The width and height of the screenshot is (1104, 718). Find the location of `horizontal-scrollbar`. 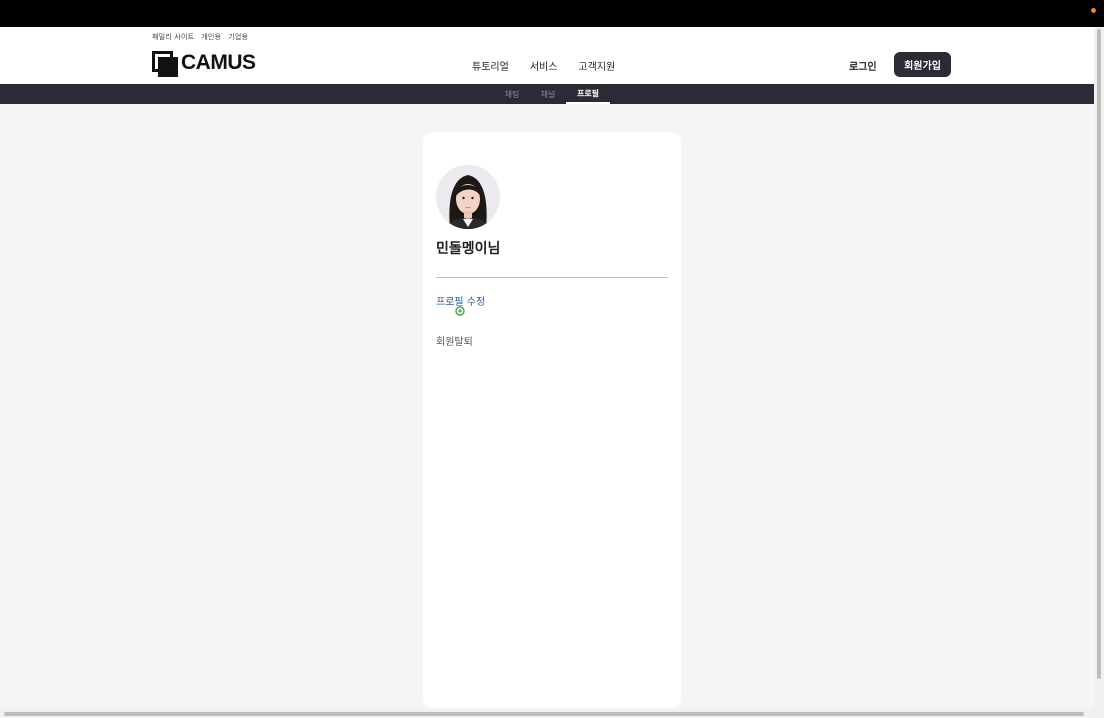

horizontal-scrollbar is located at coordinates (547, 713).